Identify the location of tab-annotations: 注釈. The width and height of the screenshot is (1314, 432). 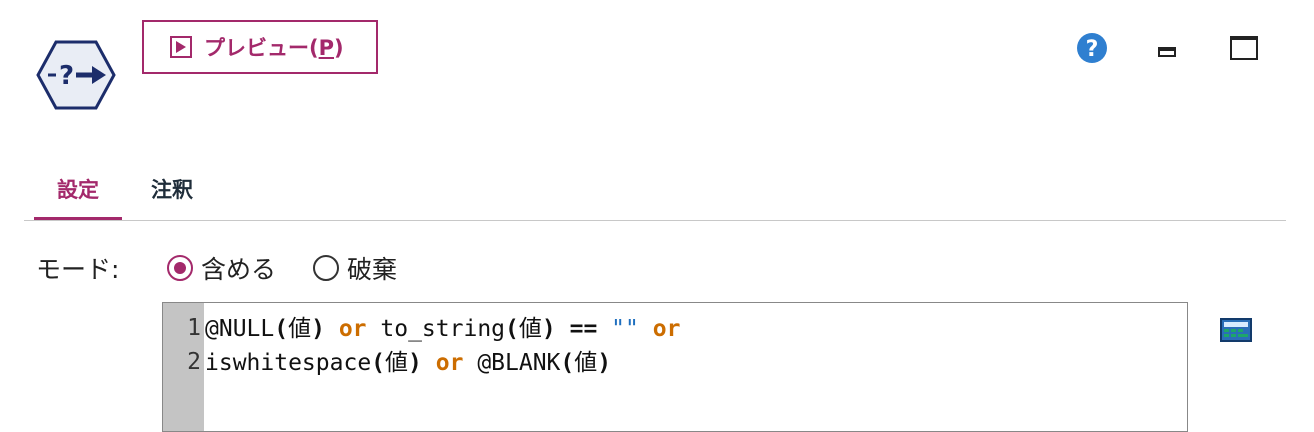
(172, 189).